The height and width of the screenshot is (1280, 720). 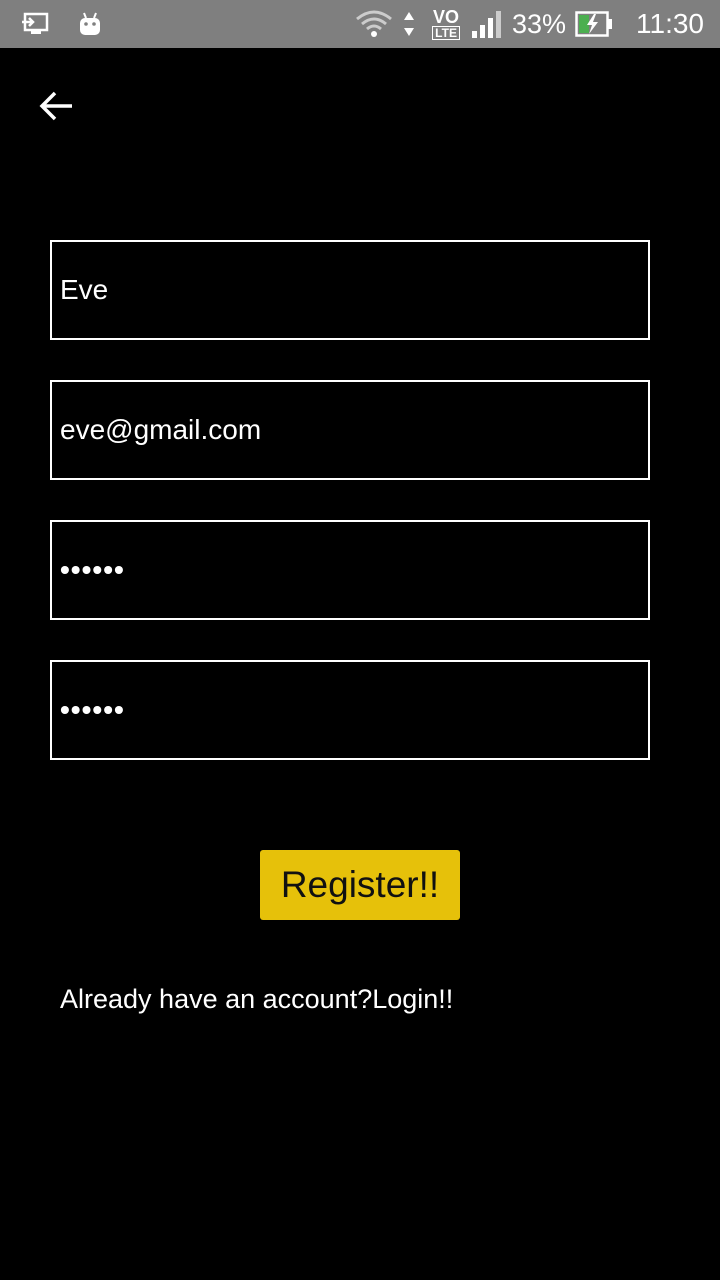 What do you see at coordinates (594, 24) in the screenshot?
I see `battery-charging-icon` at bounding box center [594, 24].